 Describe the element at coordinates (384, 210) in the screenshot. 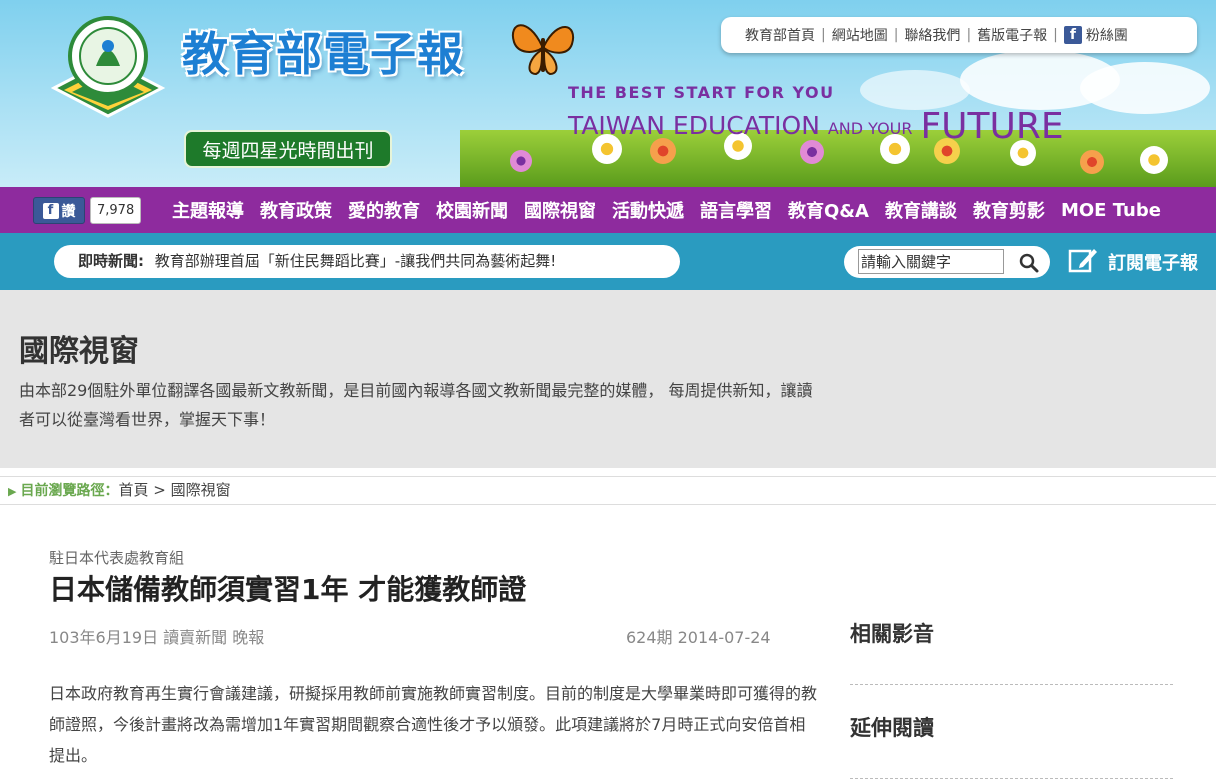

I see `nav-item-love-education: 愛的教育` at that location.